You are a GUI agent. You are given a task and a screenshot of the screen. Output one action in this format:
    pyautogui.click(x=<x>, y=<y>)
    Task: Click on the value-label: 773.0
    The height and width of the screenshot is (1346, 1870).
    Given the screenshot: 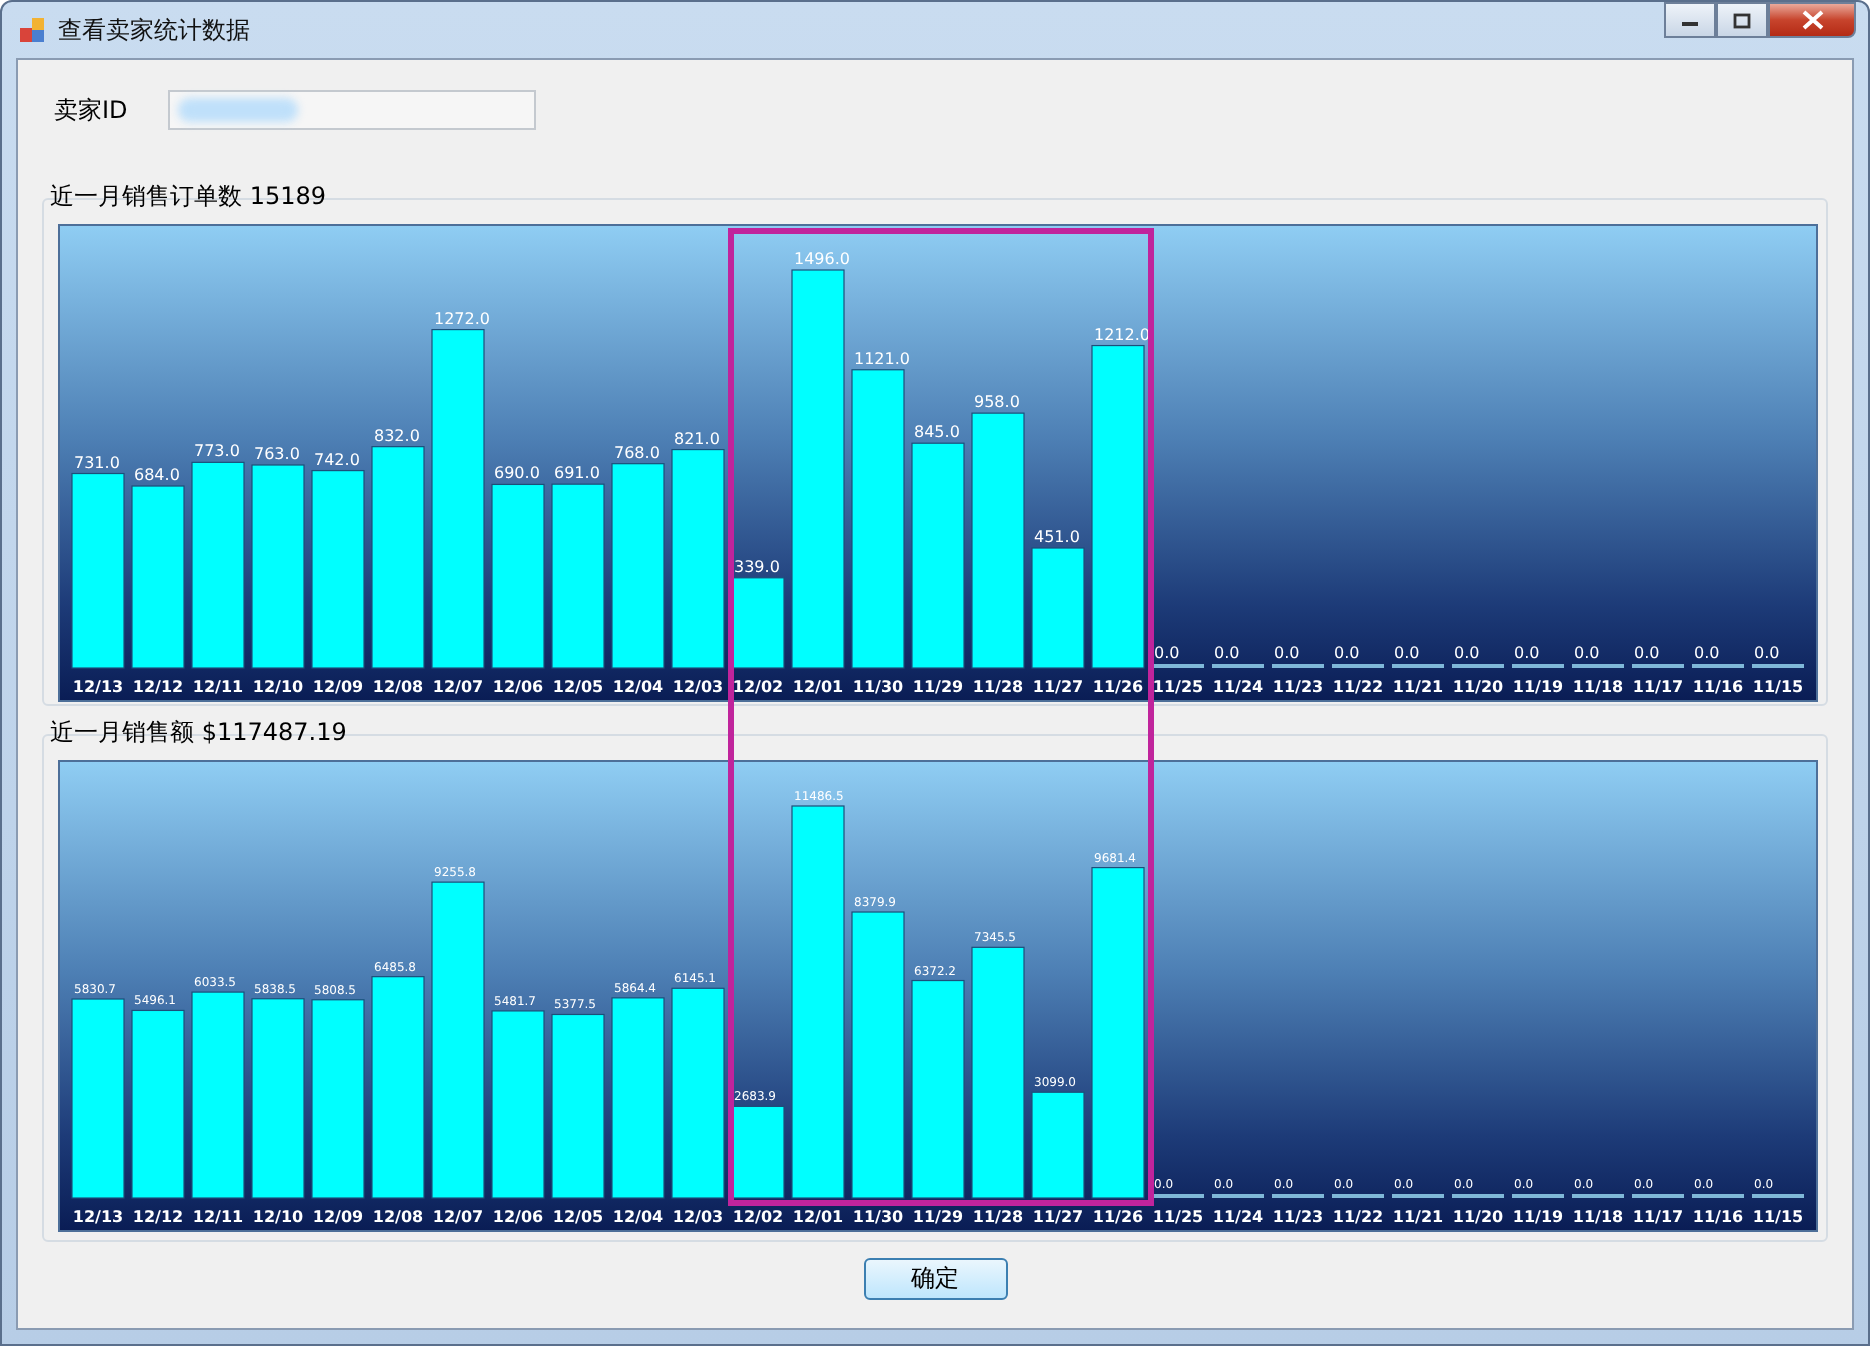 What is the action you would take?
    pyautogui.click(x=217, y=451)
    